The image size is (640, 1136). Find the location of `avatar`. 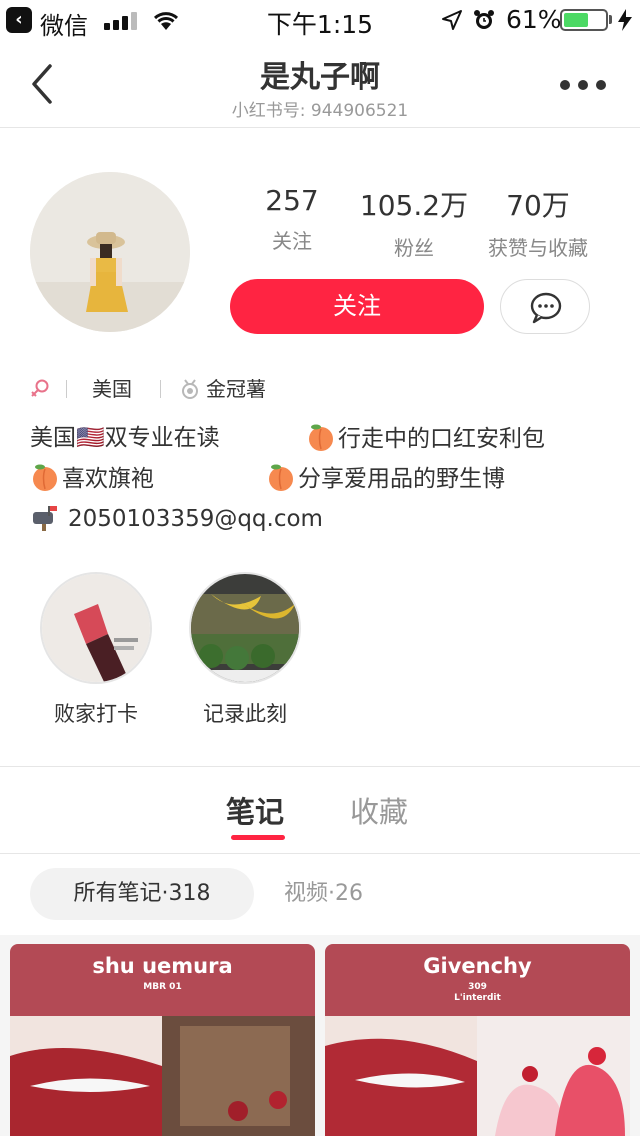

avatar is located at coordinates (110, 252).